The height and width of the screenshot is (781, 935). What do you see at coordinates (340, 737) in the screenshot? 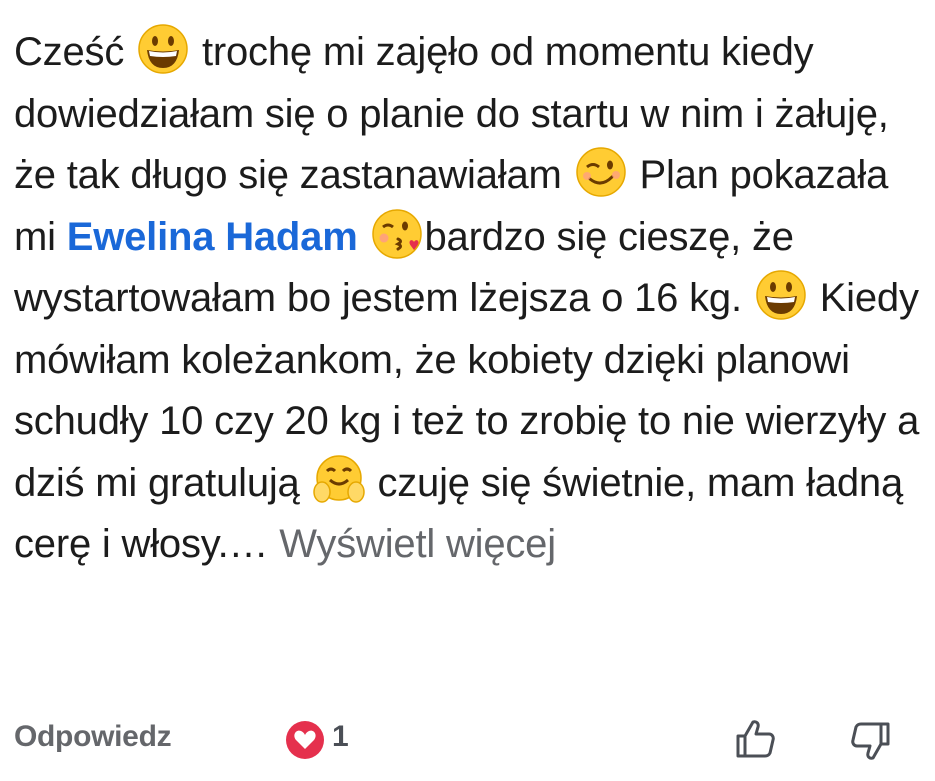
I see `reaction-count: 1` at bounding box center [340, 737].